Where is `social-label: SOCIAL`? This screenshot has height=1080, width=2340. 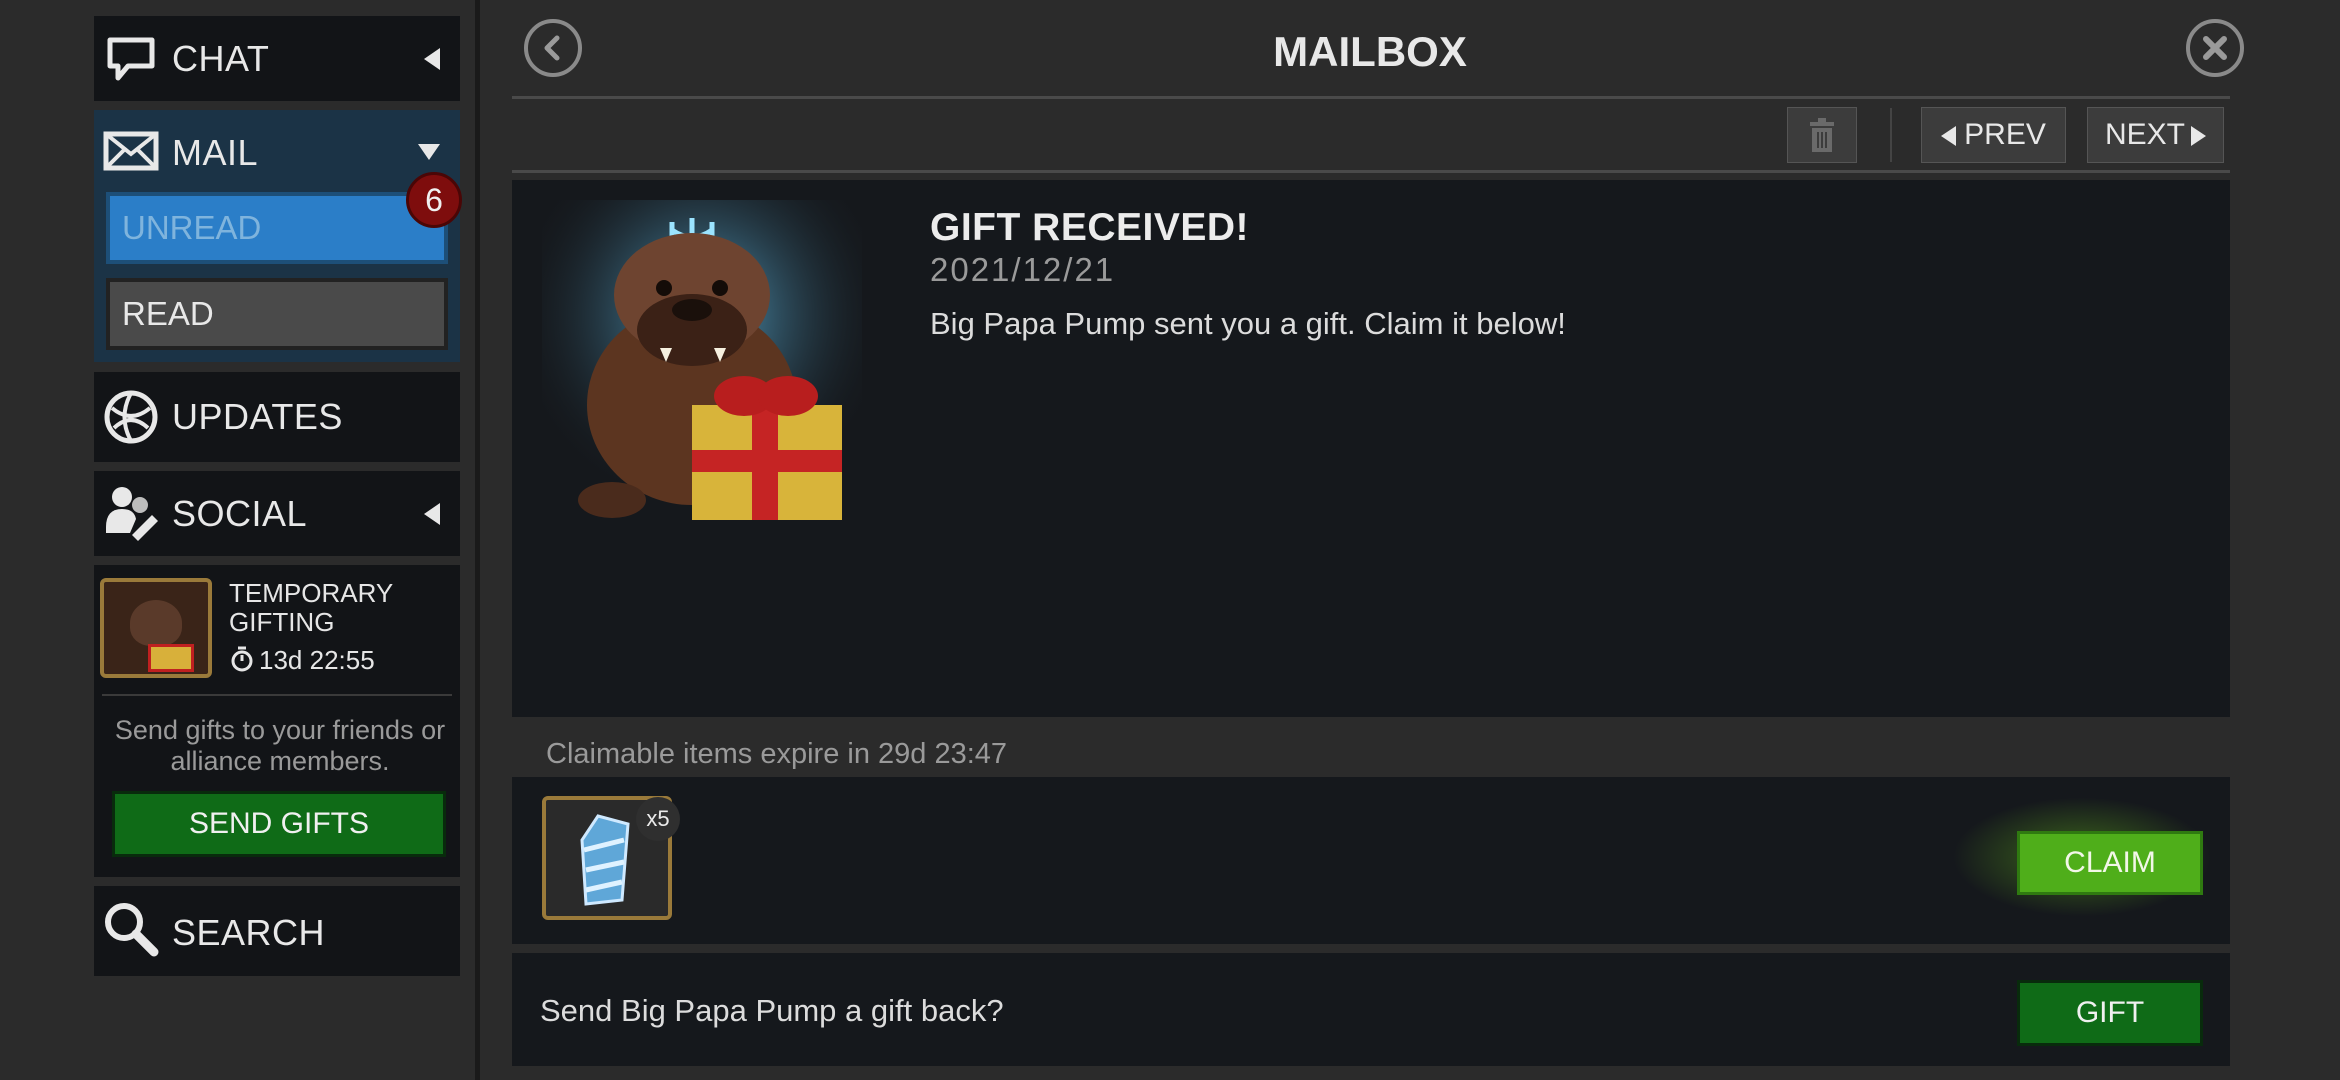
social-label: SOCIAL is located at coordinates (240, 513).